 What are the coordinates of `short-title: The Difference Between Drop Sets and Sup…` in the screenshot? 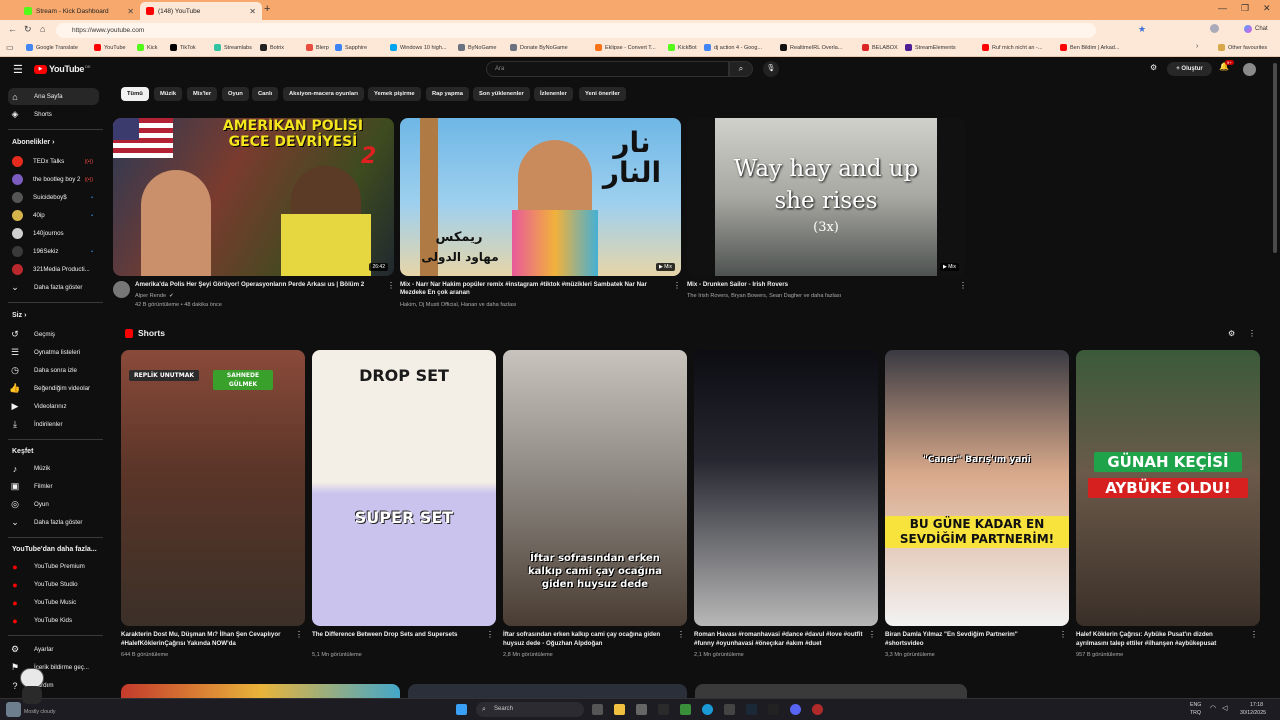 It's located at (397, 634).